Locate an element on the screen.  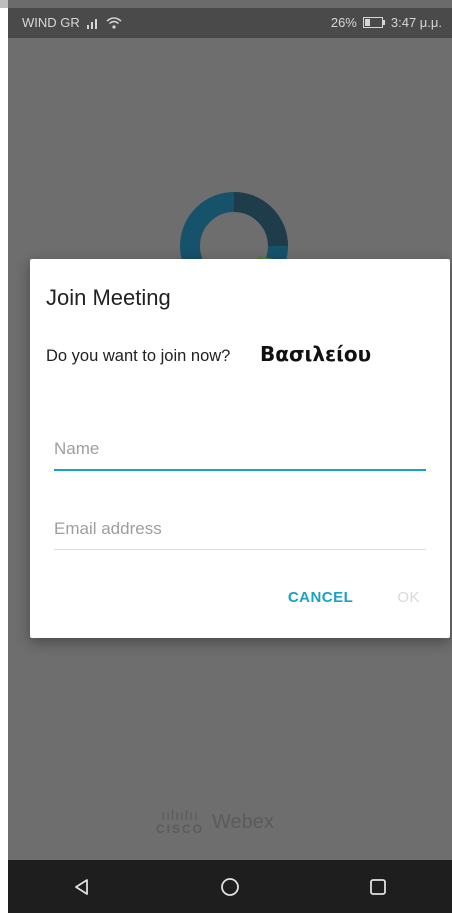
cisco-bars-icon: ıılıılıı is located at coordinates (180, 815).